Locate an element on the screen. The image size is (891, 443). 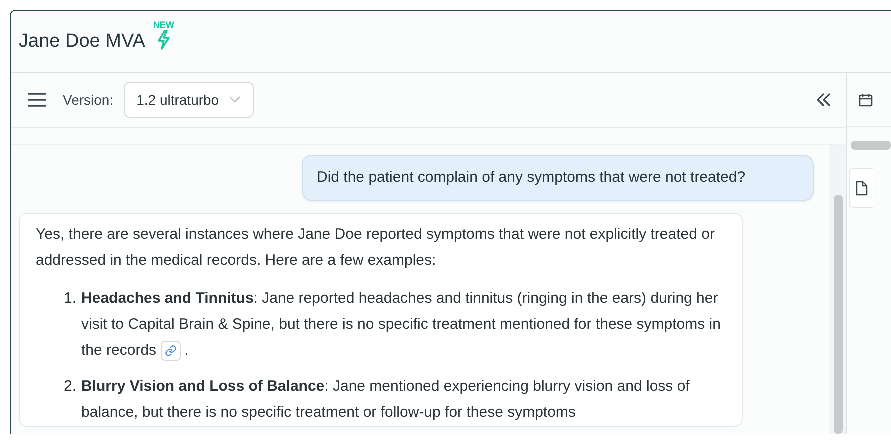
version-select: 1.2 ultraturbo is located at coordinates (189, 100).